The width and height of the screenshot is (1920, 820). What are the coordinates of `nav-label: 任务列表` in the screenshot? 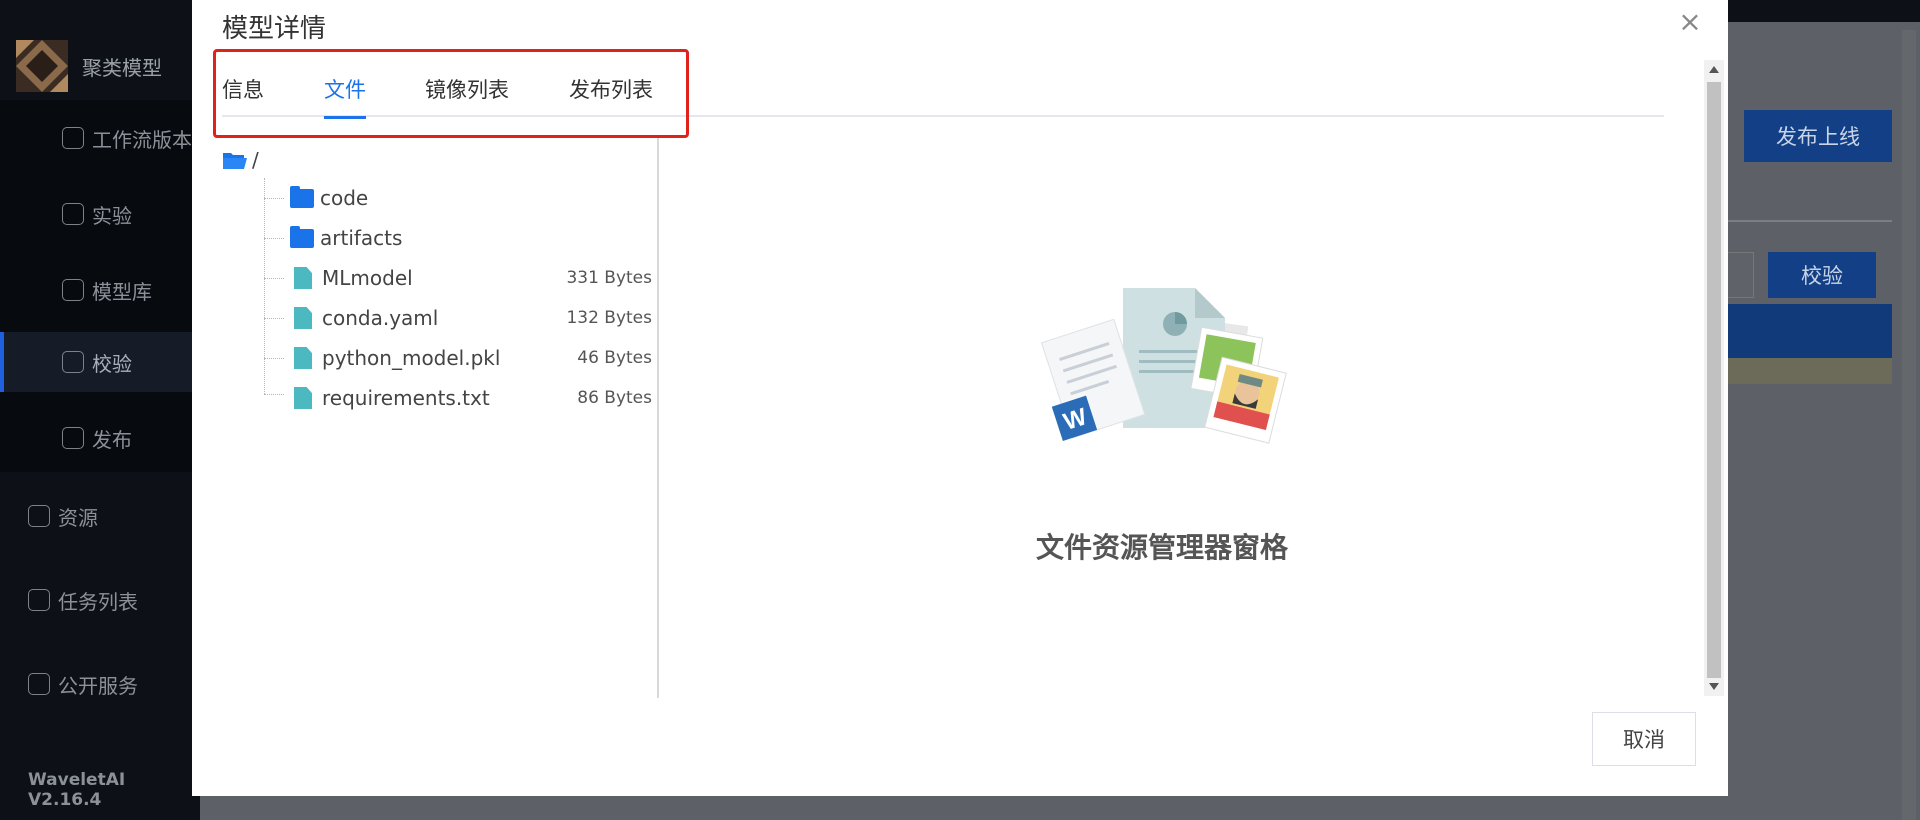 It's located at (98, 601).